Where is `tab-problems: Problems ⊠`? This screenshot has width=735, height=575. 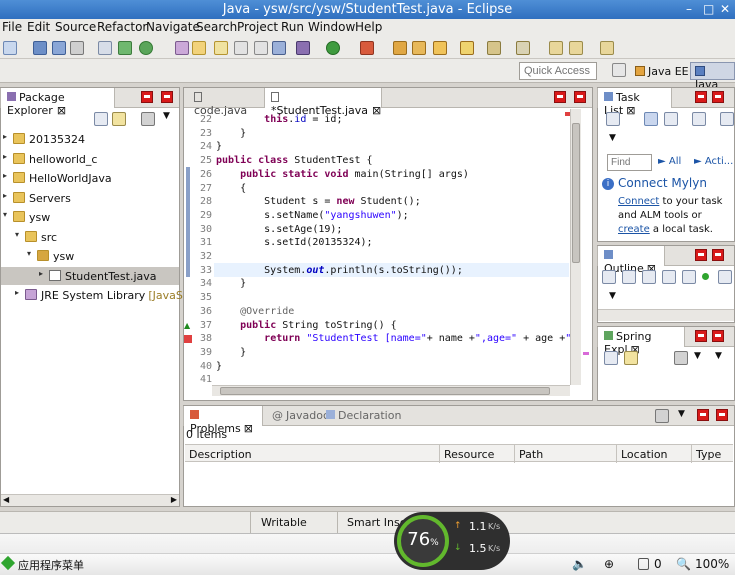 tab-problems: Problems ⊠ is located at coordinates (223, 420).